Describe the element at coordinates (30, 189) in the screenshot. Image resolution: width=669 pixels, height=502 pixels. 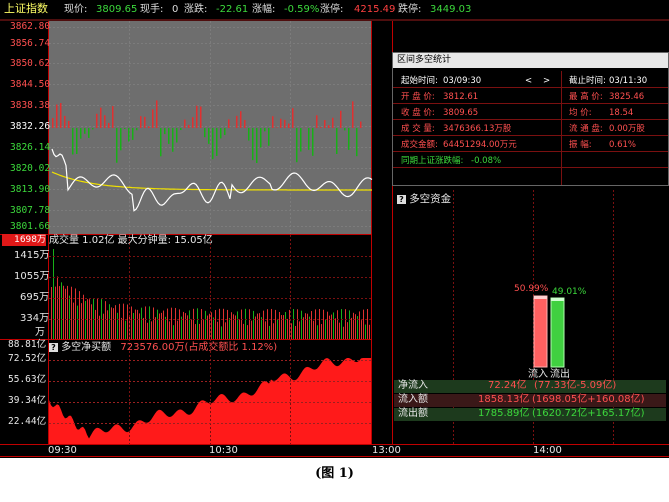
I see `price-tick: 3813.90` at that location.